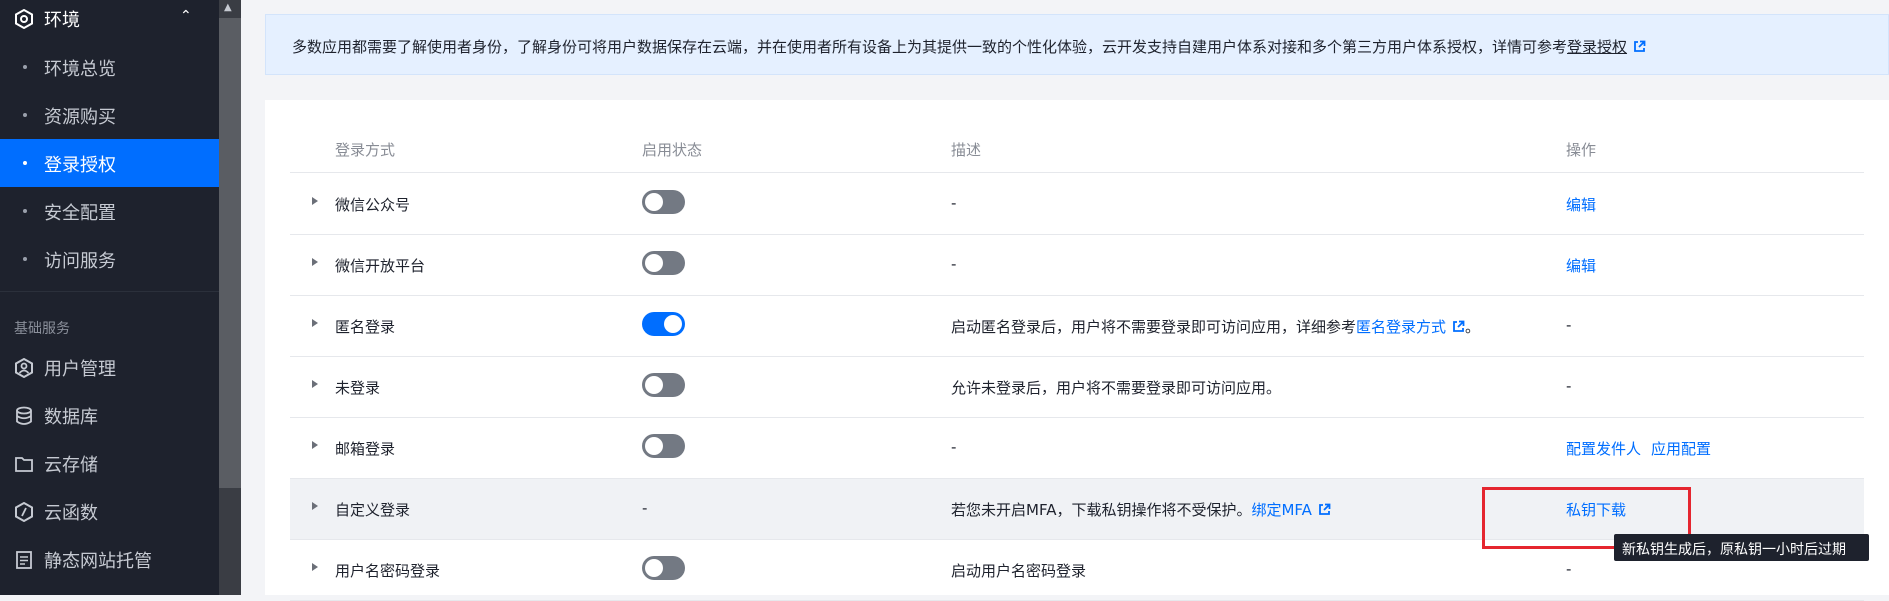 Image resolution: width=1889 pixels, height=601 pixels. I want to click on folder-icon, so click(24, 464).